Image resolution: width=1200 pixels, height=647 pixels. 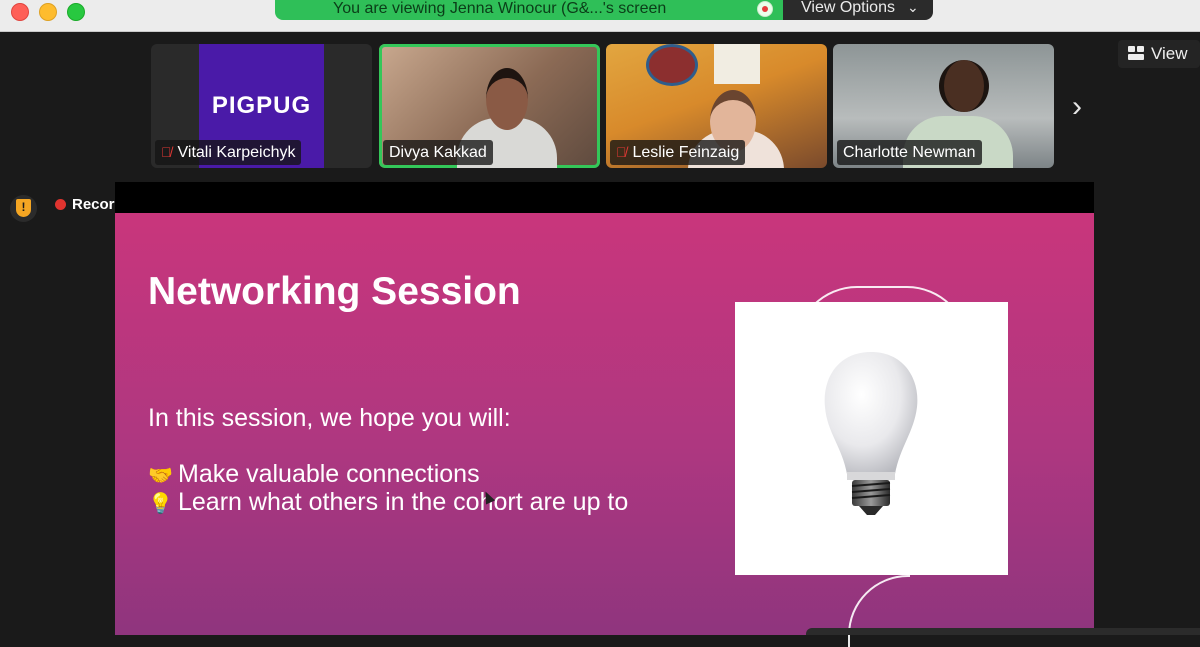 I want to click on security-shield-button: !, so click(x=23, y=208).